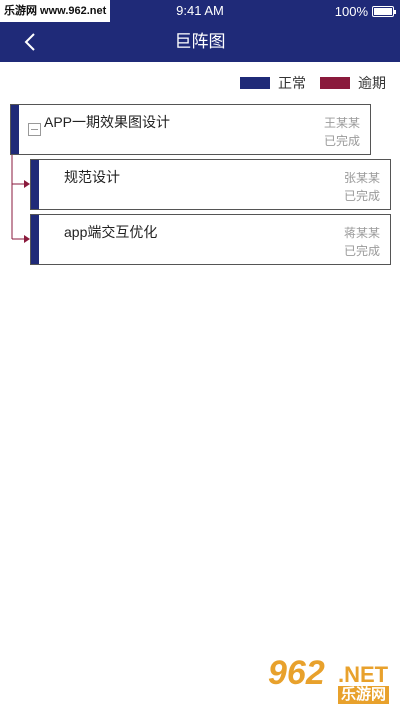  I want to click on watermark-cn: 乐游网, so click(364, 695).